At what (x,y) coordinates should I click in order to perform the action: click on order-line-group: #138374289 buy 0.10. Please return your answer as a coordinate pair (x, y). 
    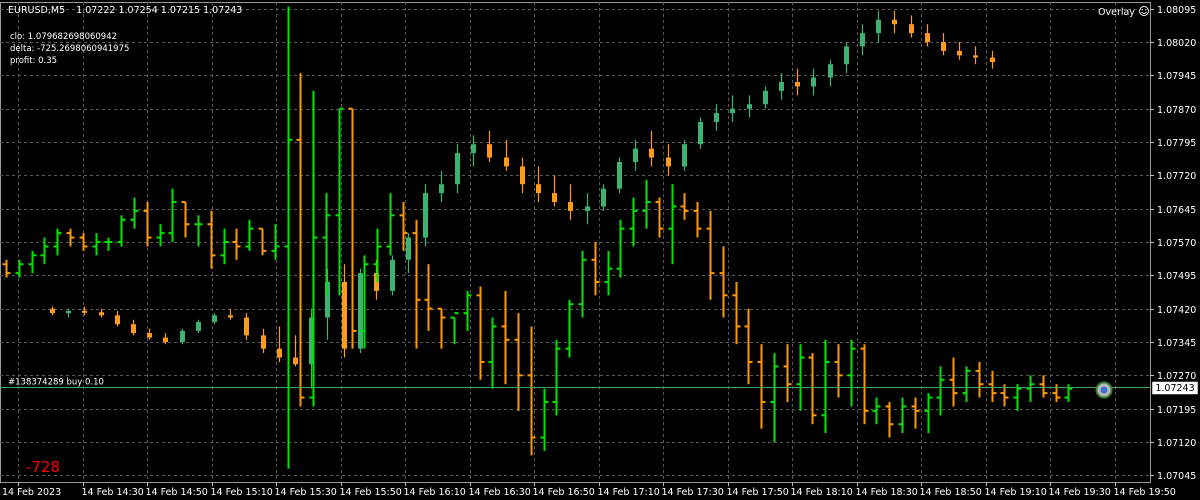
    Looking at the image, I should click on (575, 383).